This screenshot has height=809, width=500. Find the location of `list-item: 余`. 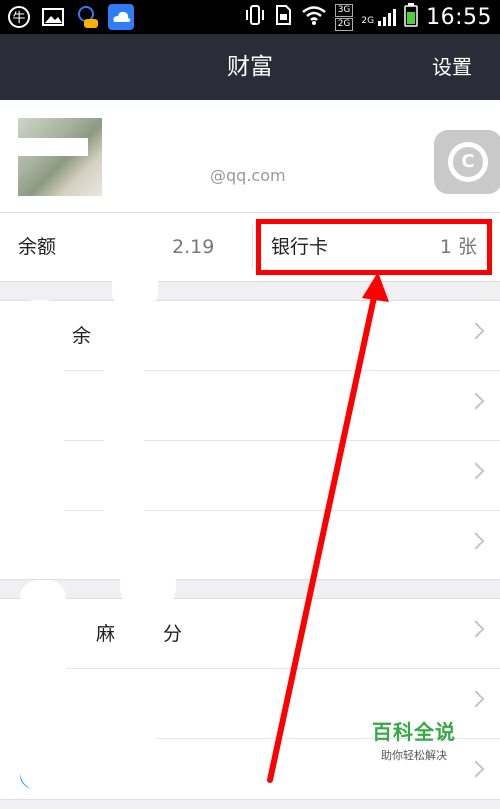

list-item: 余 is located at coordinates (250, 336).